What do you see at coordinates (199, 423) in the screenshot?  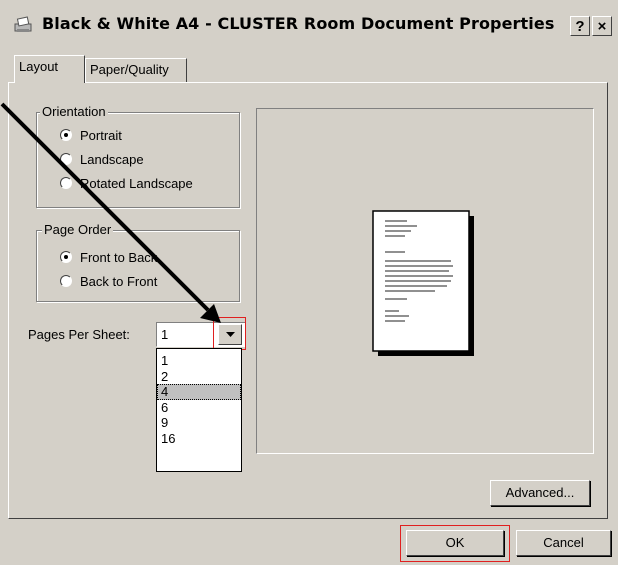 I see `list-item: 9` at bounding box center [199, 423].